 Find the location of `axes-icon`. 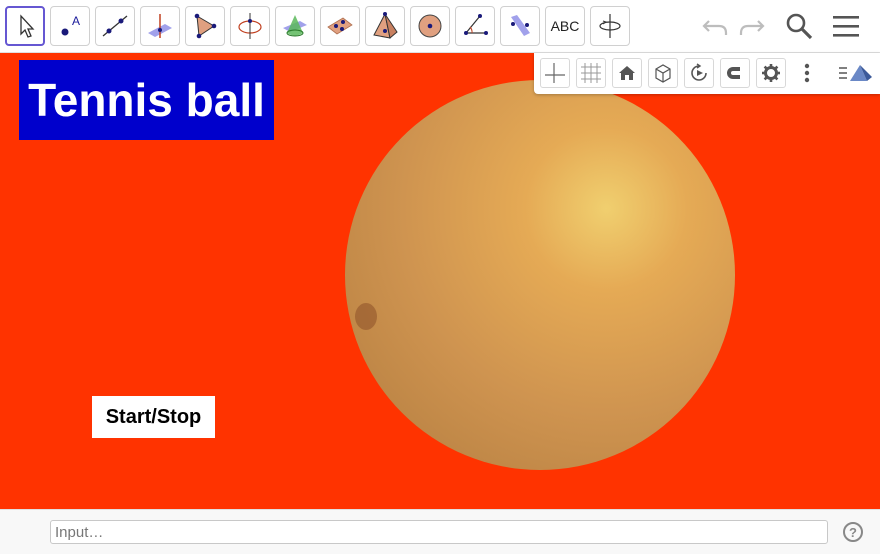

axes-icon is located at coordinates (555, 73).